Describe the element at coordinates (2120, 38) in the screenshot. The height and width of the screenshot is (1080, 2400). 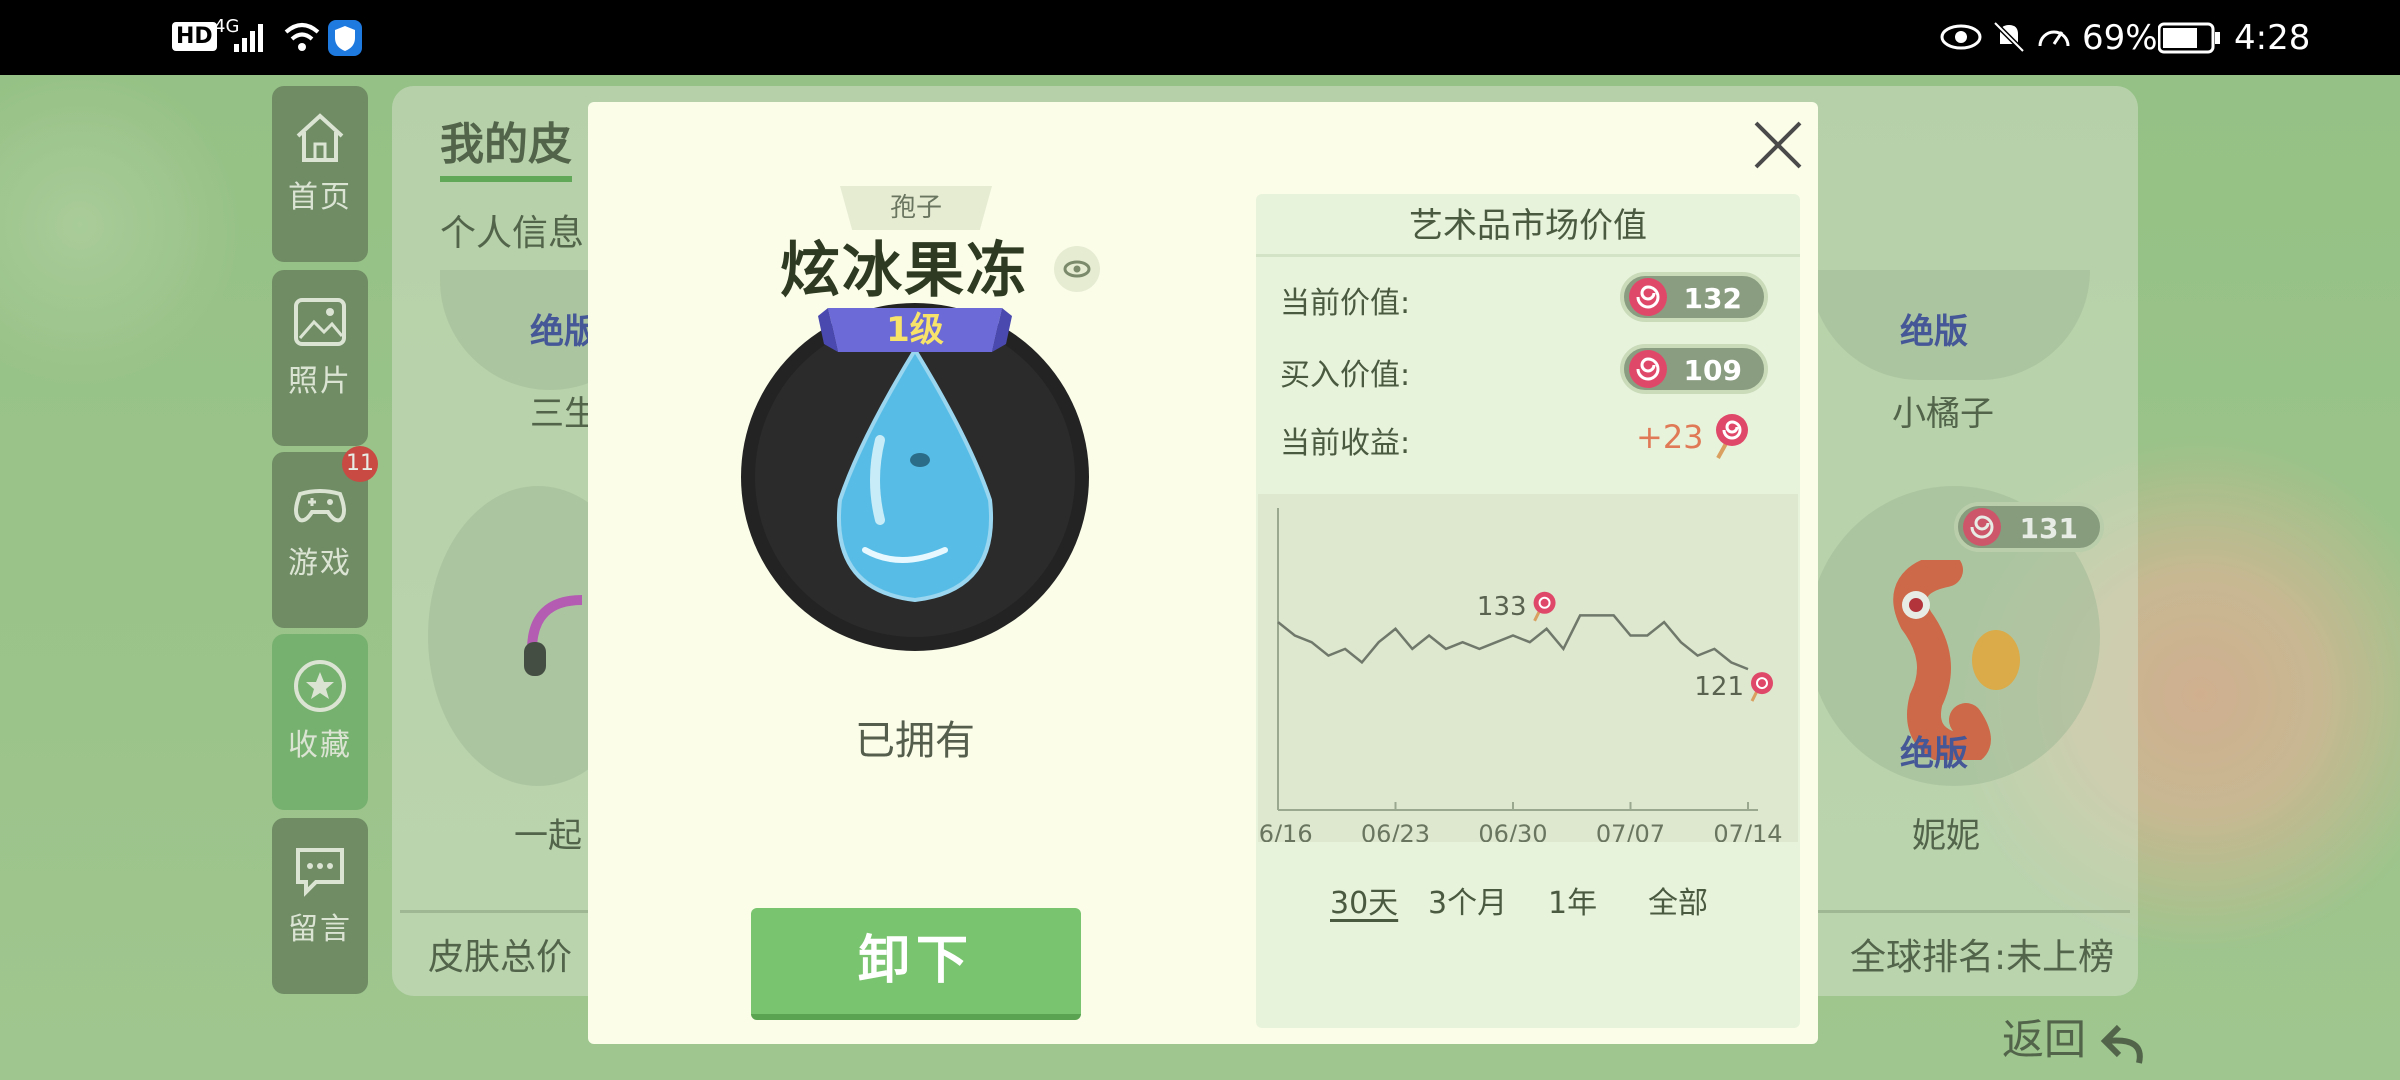
I see `battery-percent: 69%` at that location.